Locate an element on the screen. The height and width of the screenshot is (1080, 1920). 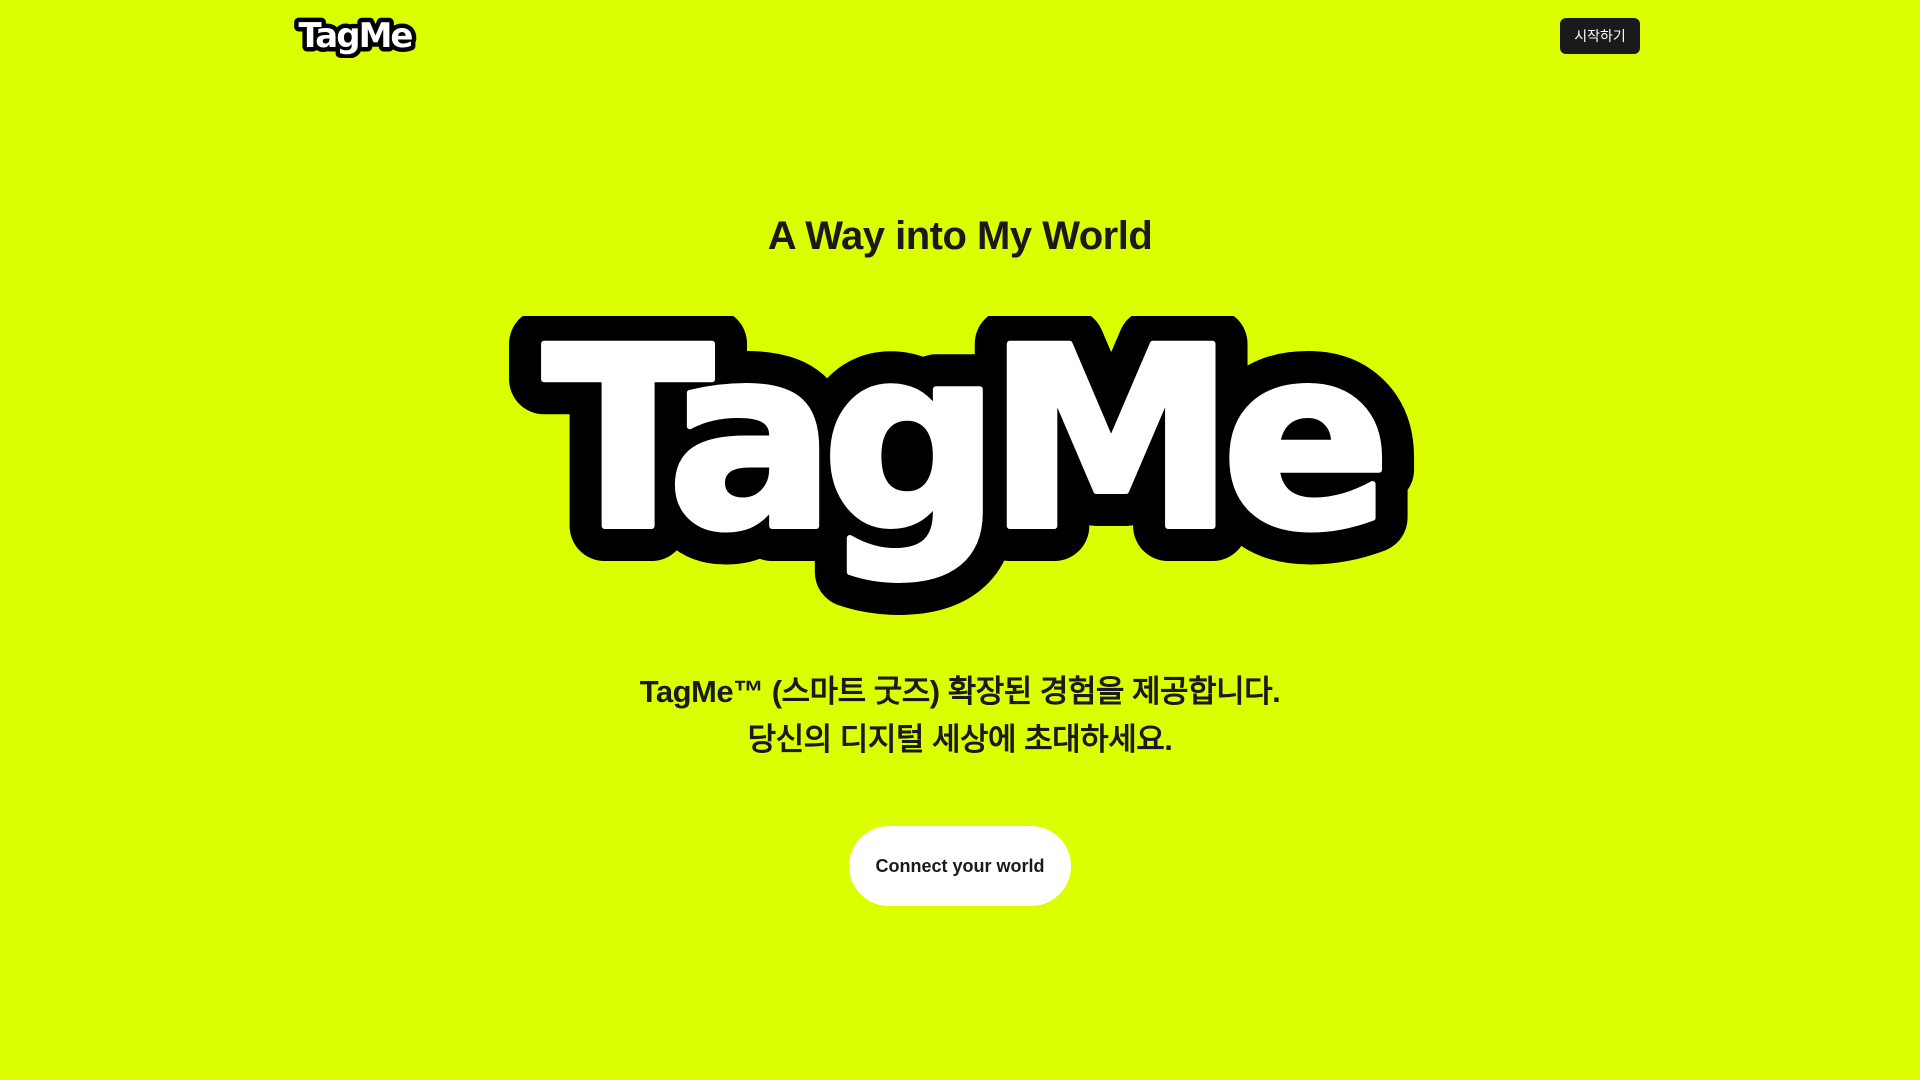
hero-description-line-2: 당신의 디지털 세상에 초대하세요. is located at coordinates (960, 739).